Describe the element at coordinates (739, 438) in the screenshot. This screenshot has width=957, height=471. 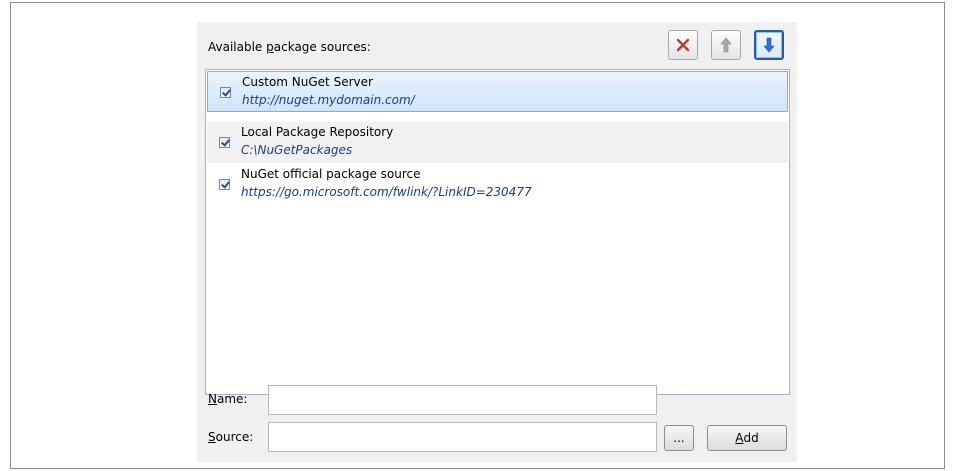
I see `add-accelerator: A` at that location.